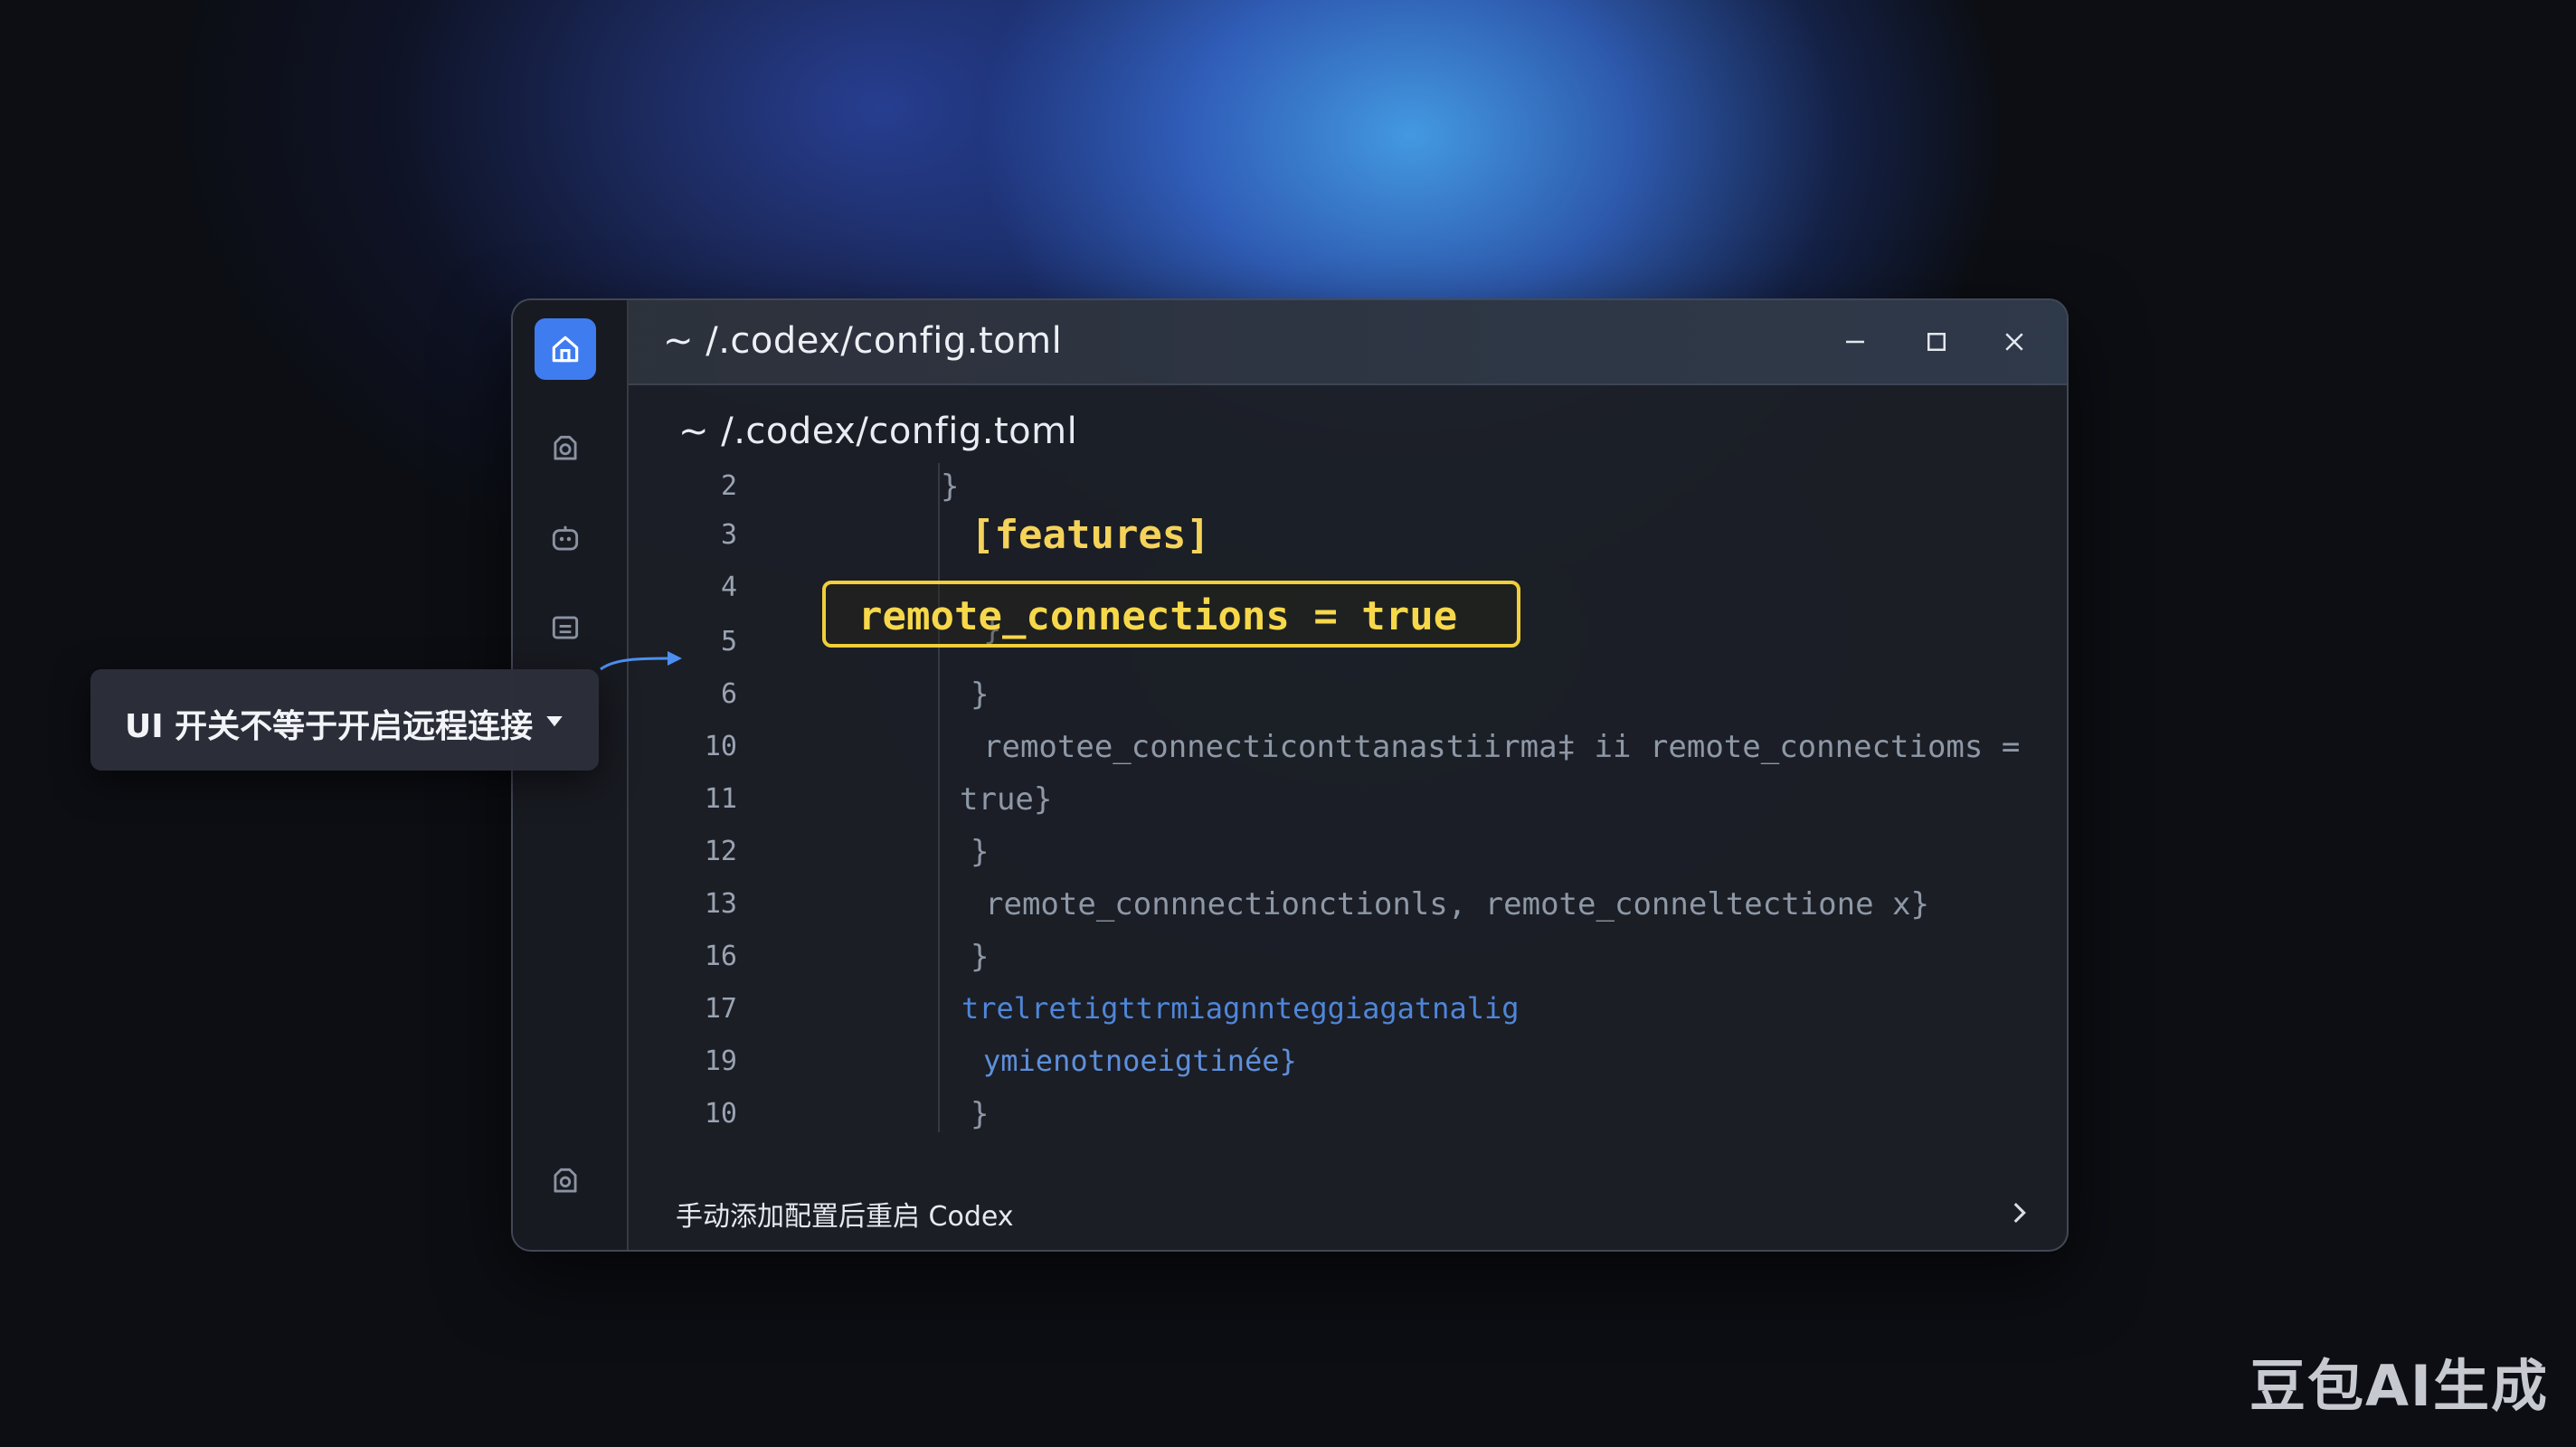 The width and height of the screenshot is (2576, 1447). I want to click on code-line: 6 }, so click(1343, 693).